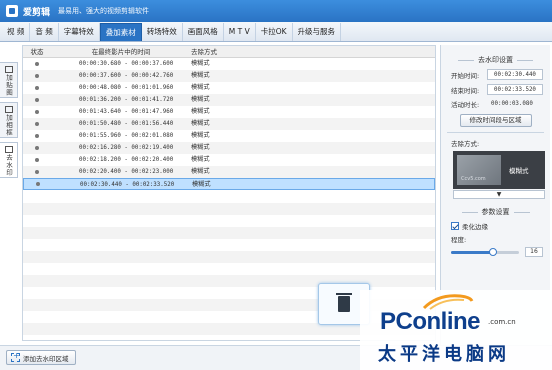 The image size is (552, 370). What do you see at coordinates (162, 32) in the screenshot?
I see `tab-transition-effects: 转场特效` at bounding box center [162, 32].